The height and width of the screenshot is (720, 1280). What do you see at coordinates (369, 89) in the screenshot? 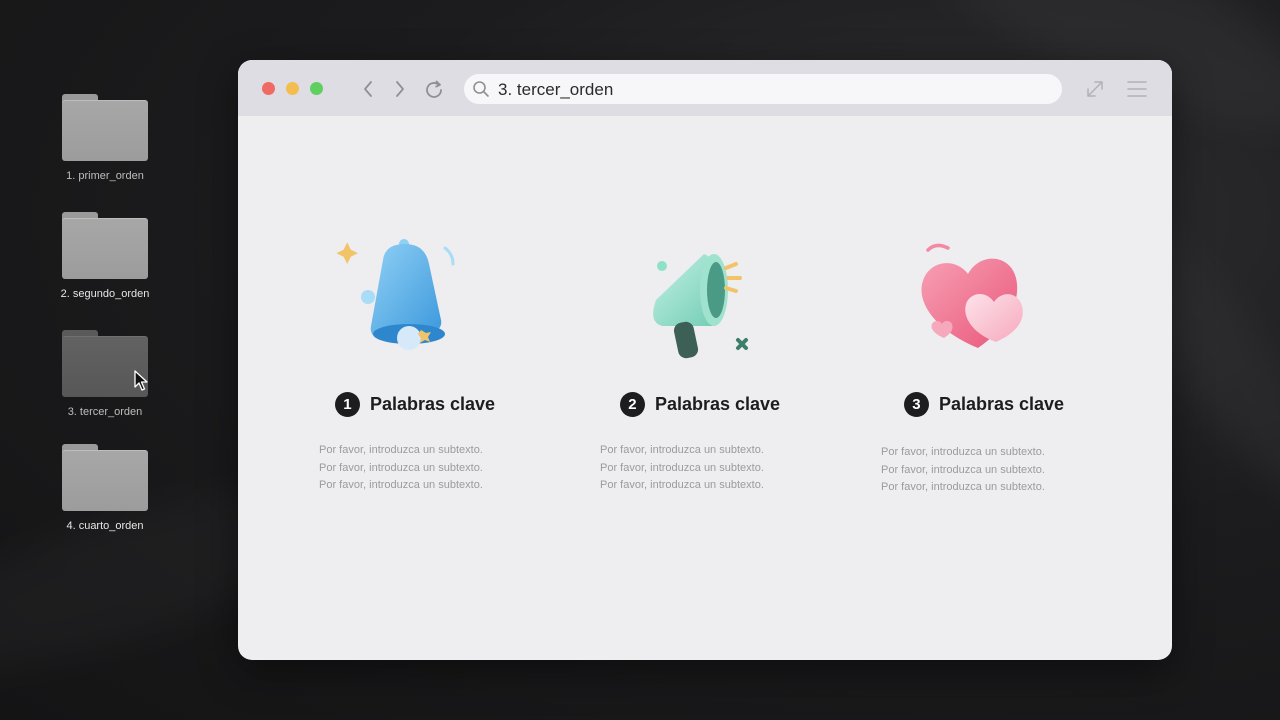
I see `back-icon` at bounding box center [369, 89].